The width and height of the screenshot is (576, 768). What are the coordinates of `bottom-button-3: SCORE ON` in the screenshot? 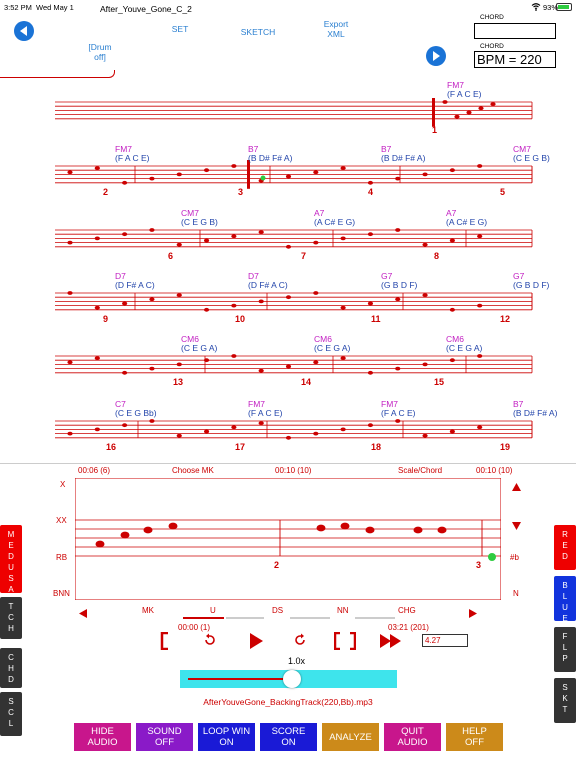 It's located at (288, 737).